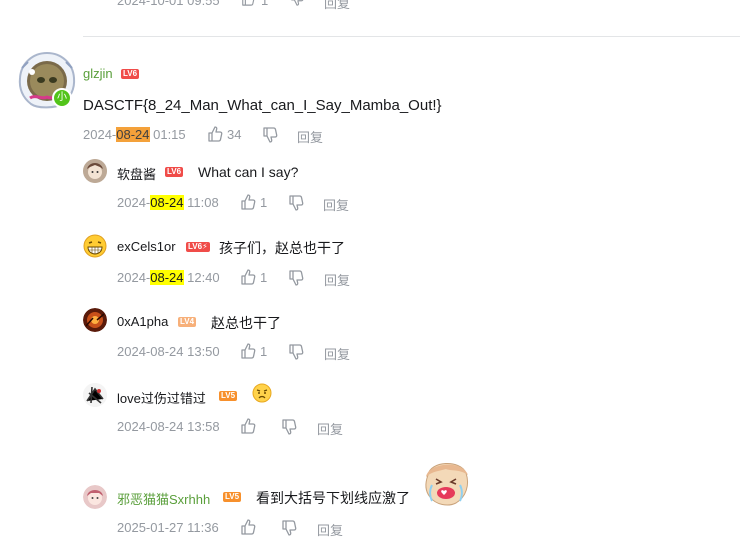 This screenshot has width=740, height=551. I want to click on reply-date: 2024-08-24 12:40, so click(168, 277).